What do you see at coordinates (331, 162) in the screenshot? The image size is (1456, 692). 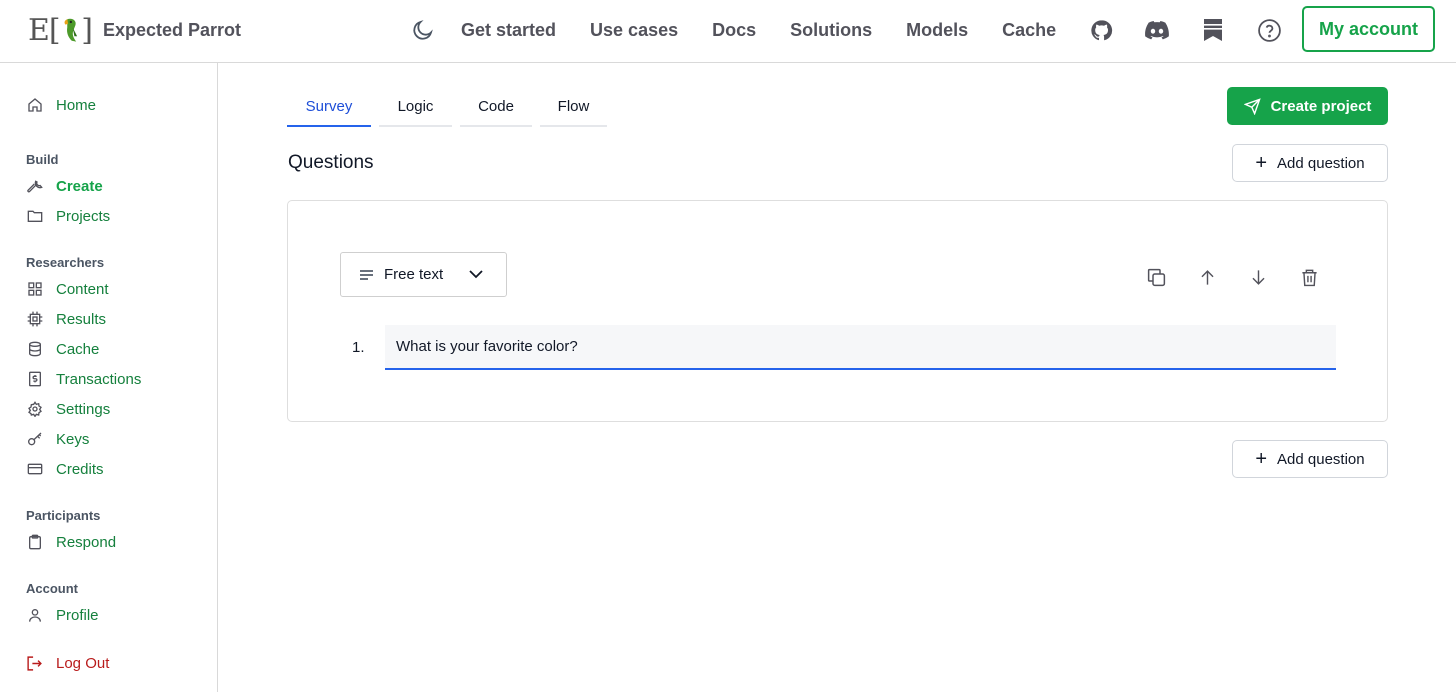 I see `questions-title: Questions` at bounding box center [331, 162].